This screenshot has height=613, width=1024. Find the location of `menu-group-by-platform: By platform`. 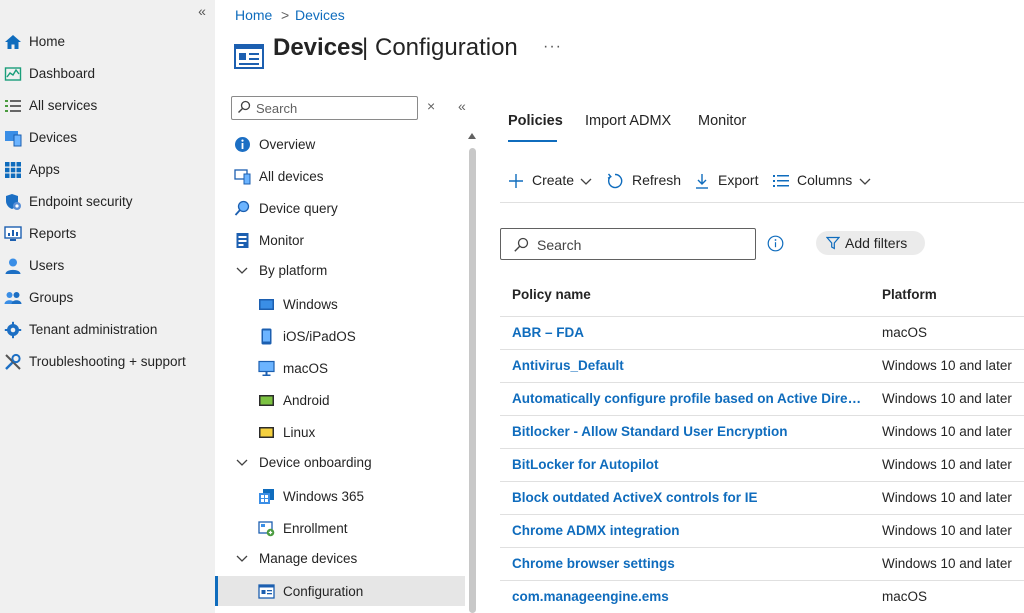

menu-group-by-platform: By platform is located at coordinates (347, 271).